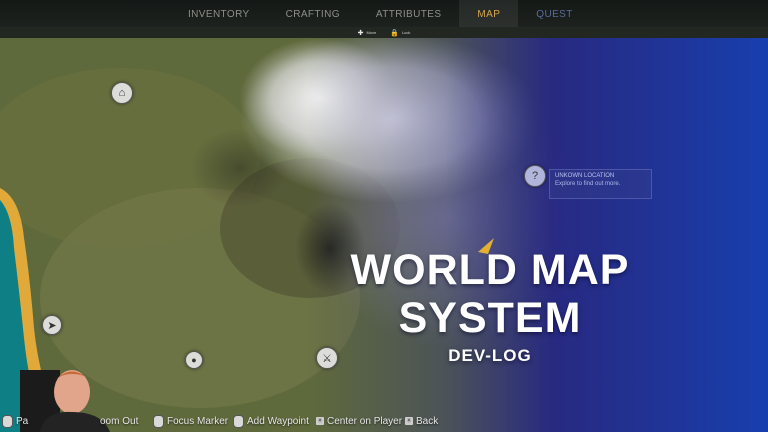 This screenshot has height=432, width=768. I want to click on title-line-2: SYSTEM, so click(490, 318).